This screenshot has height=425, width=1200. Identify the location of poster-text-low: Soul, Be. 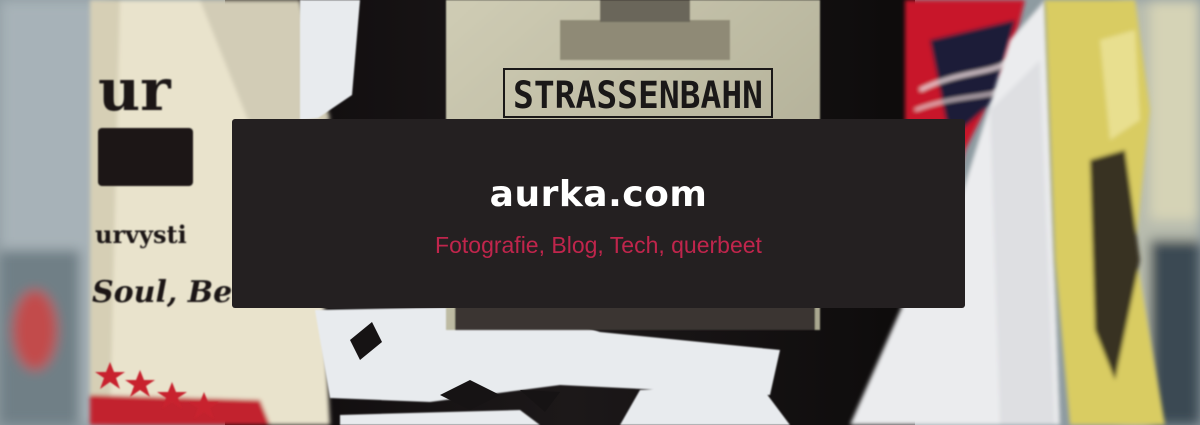
(162, 292).